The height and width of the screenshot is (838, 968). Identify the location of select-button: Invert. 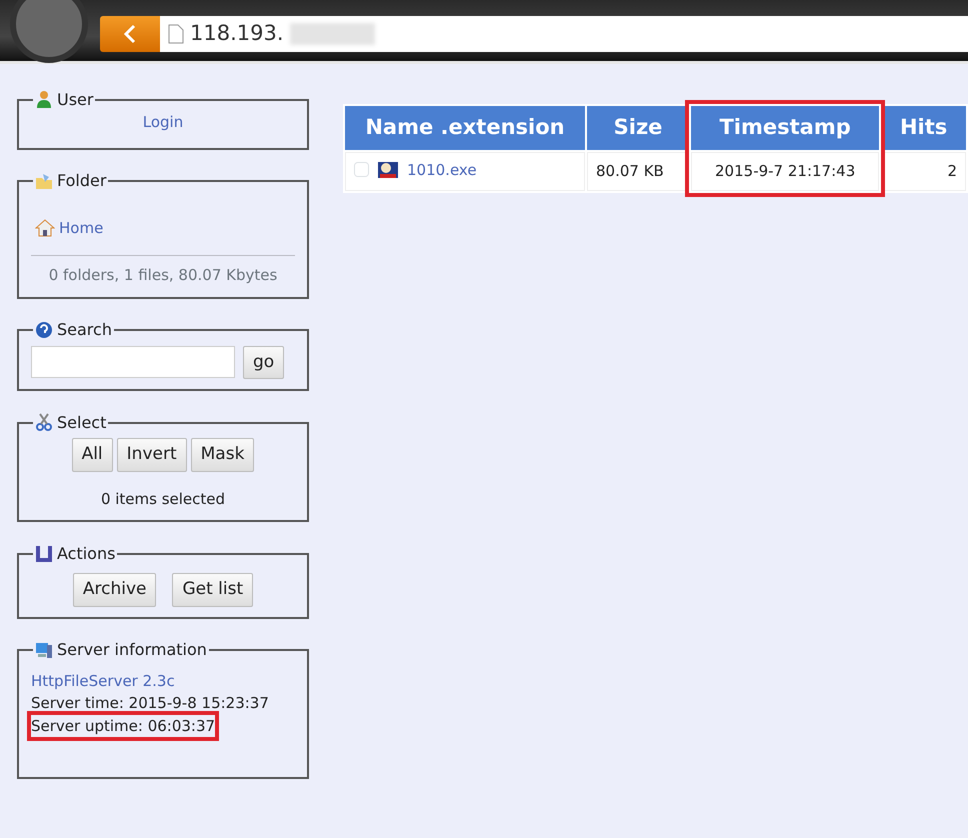
(151, 455).